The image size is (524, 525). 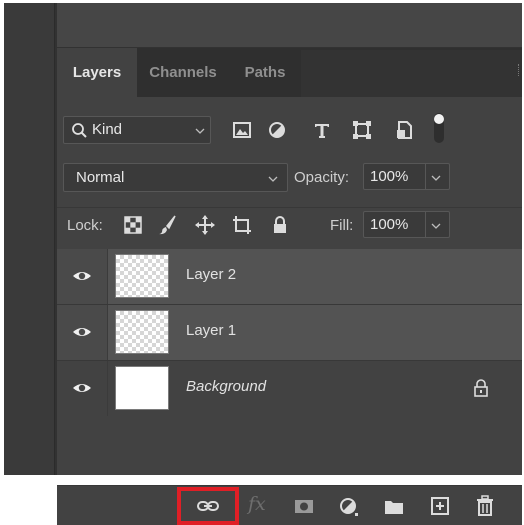 I want to click on image-filter-icon, so click(x=242, y=130).